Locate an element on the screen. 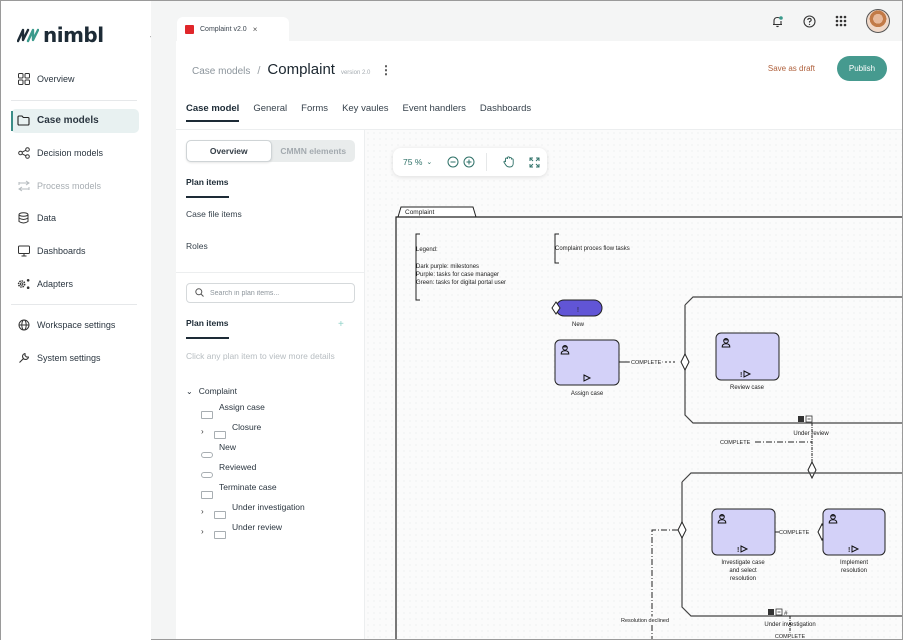 The image size is (903, 640). publish-button: Publish is located at coordinates (862, 68).